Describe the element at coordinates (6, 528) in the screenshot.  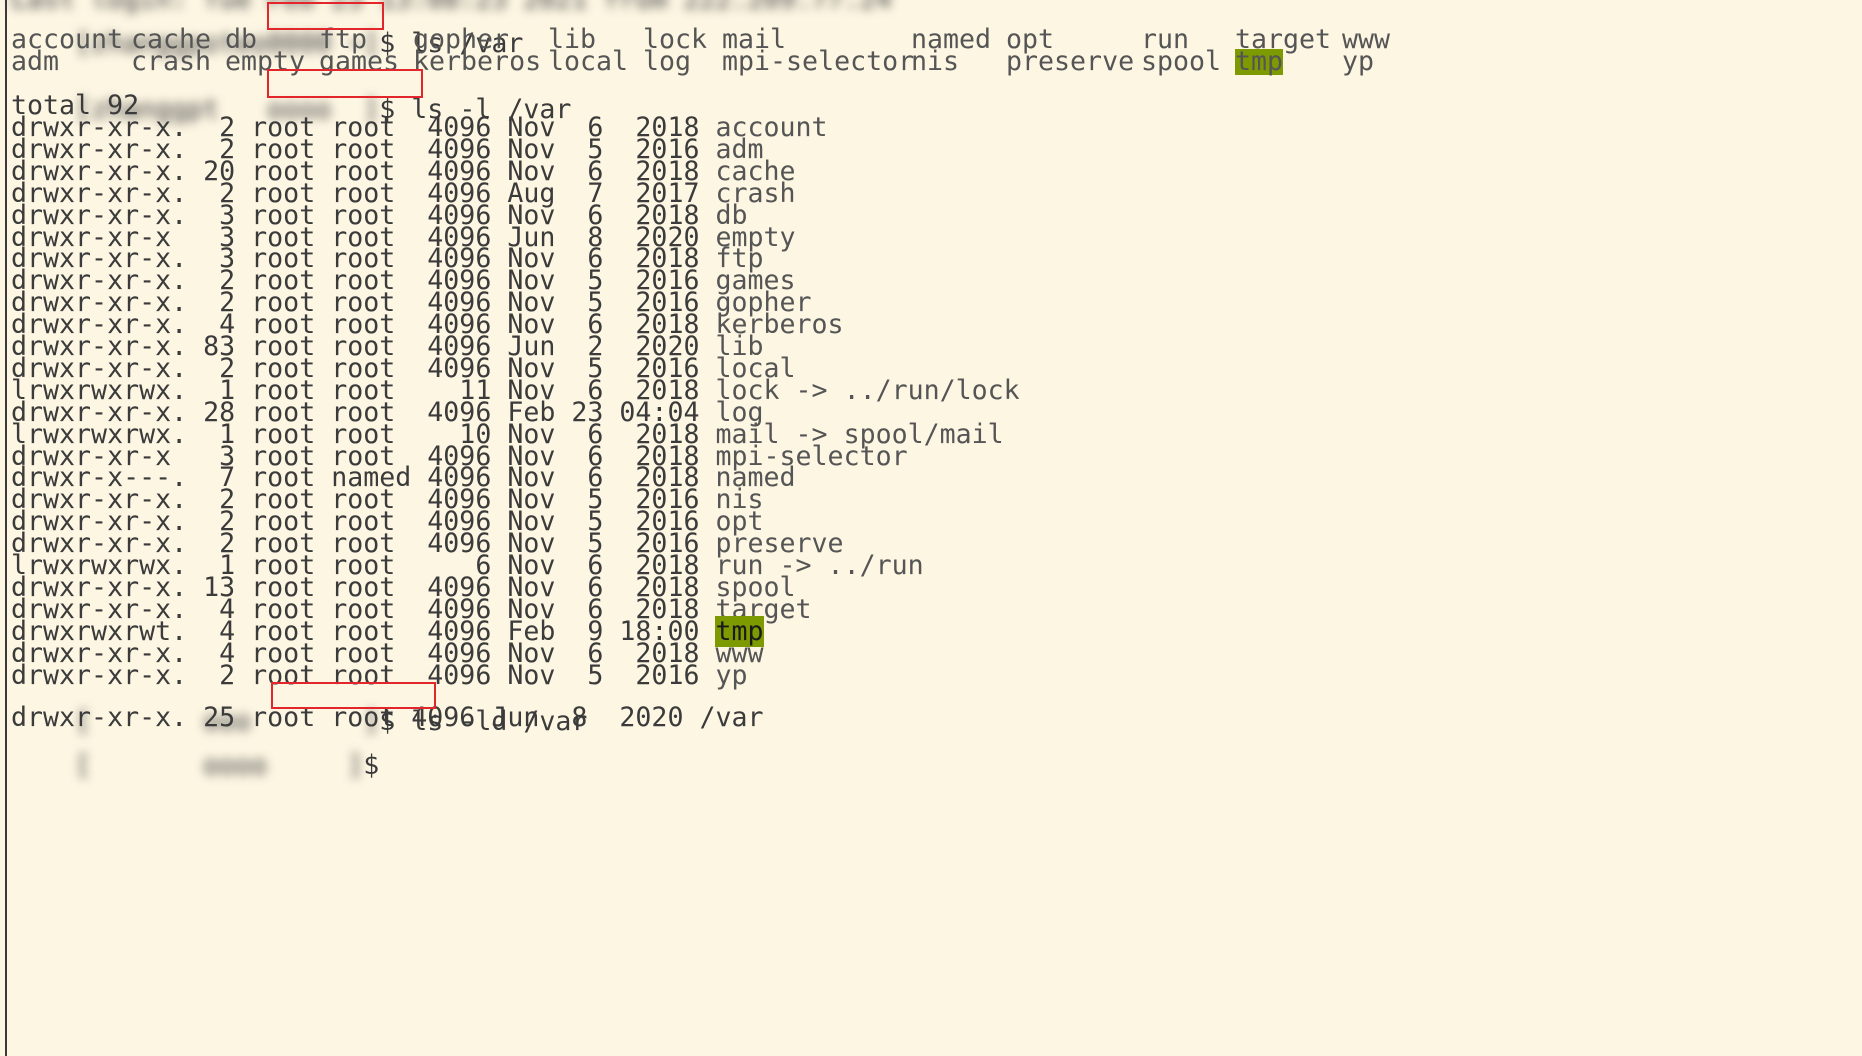
I see `window-left-border` at that location.